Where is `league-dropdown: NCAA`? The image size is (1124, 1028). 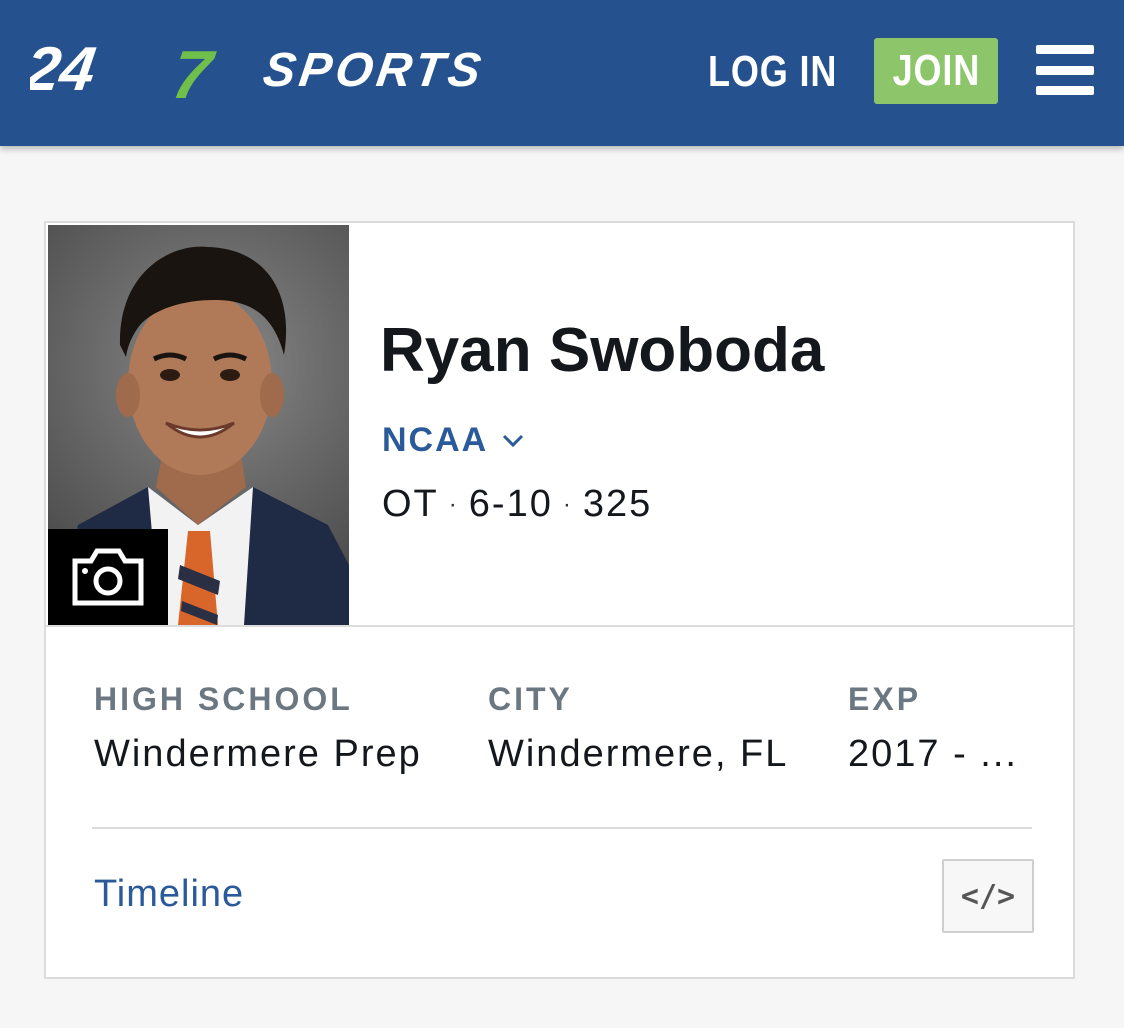 league-dropdown: NCAA is located at coordinates (453, 440).